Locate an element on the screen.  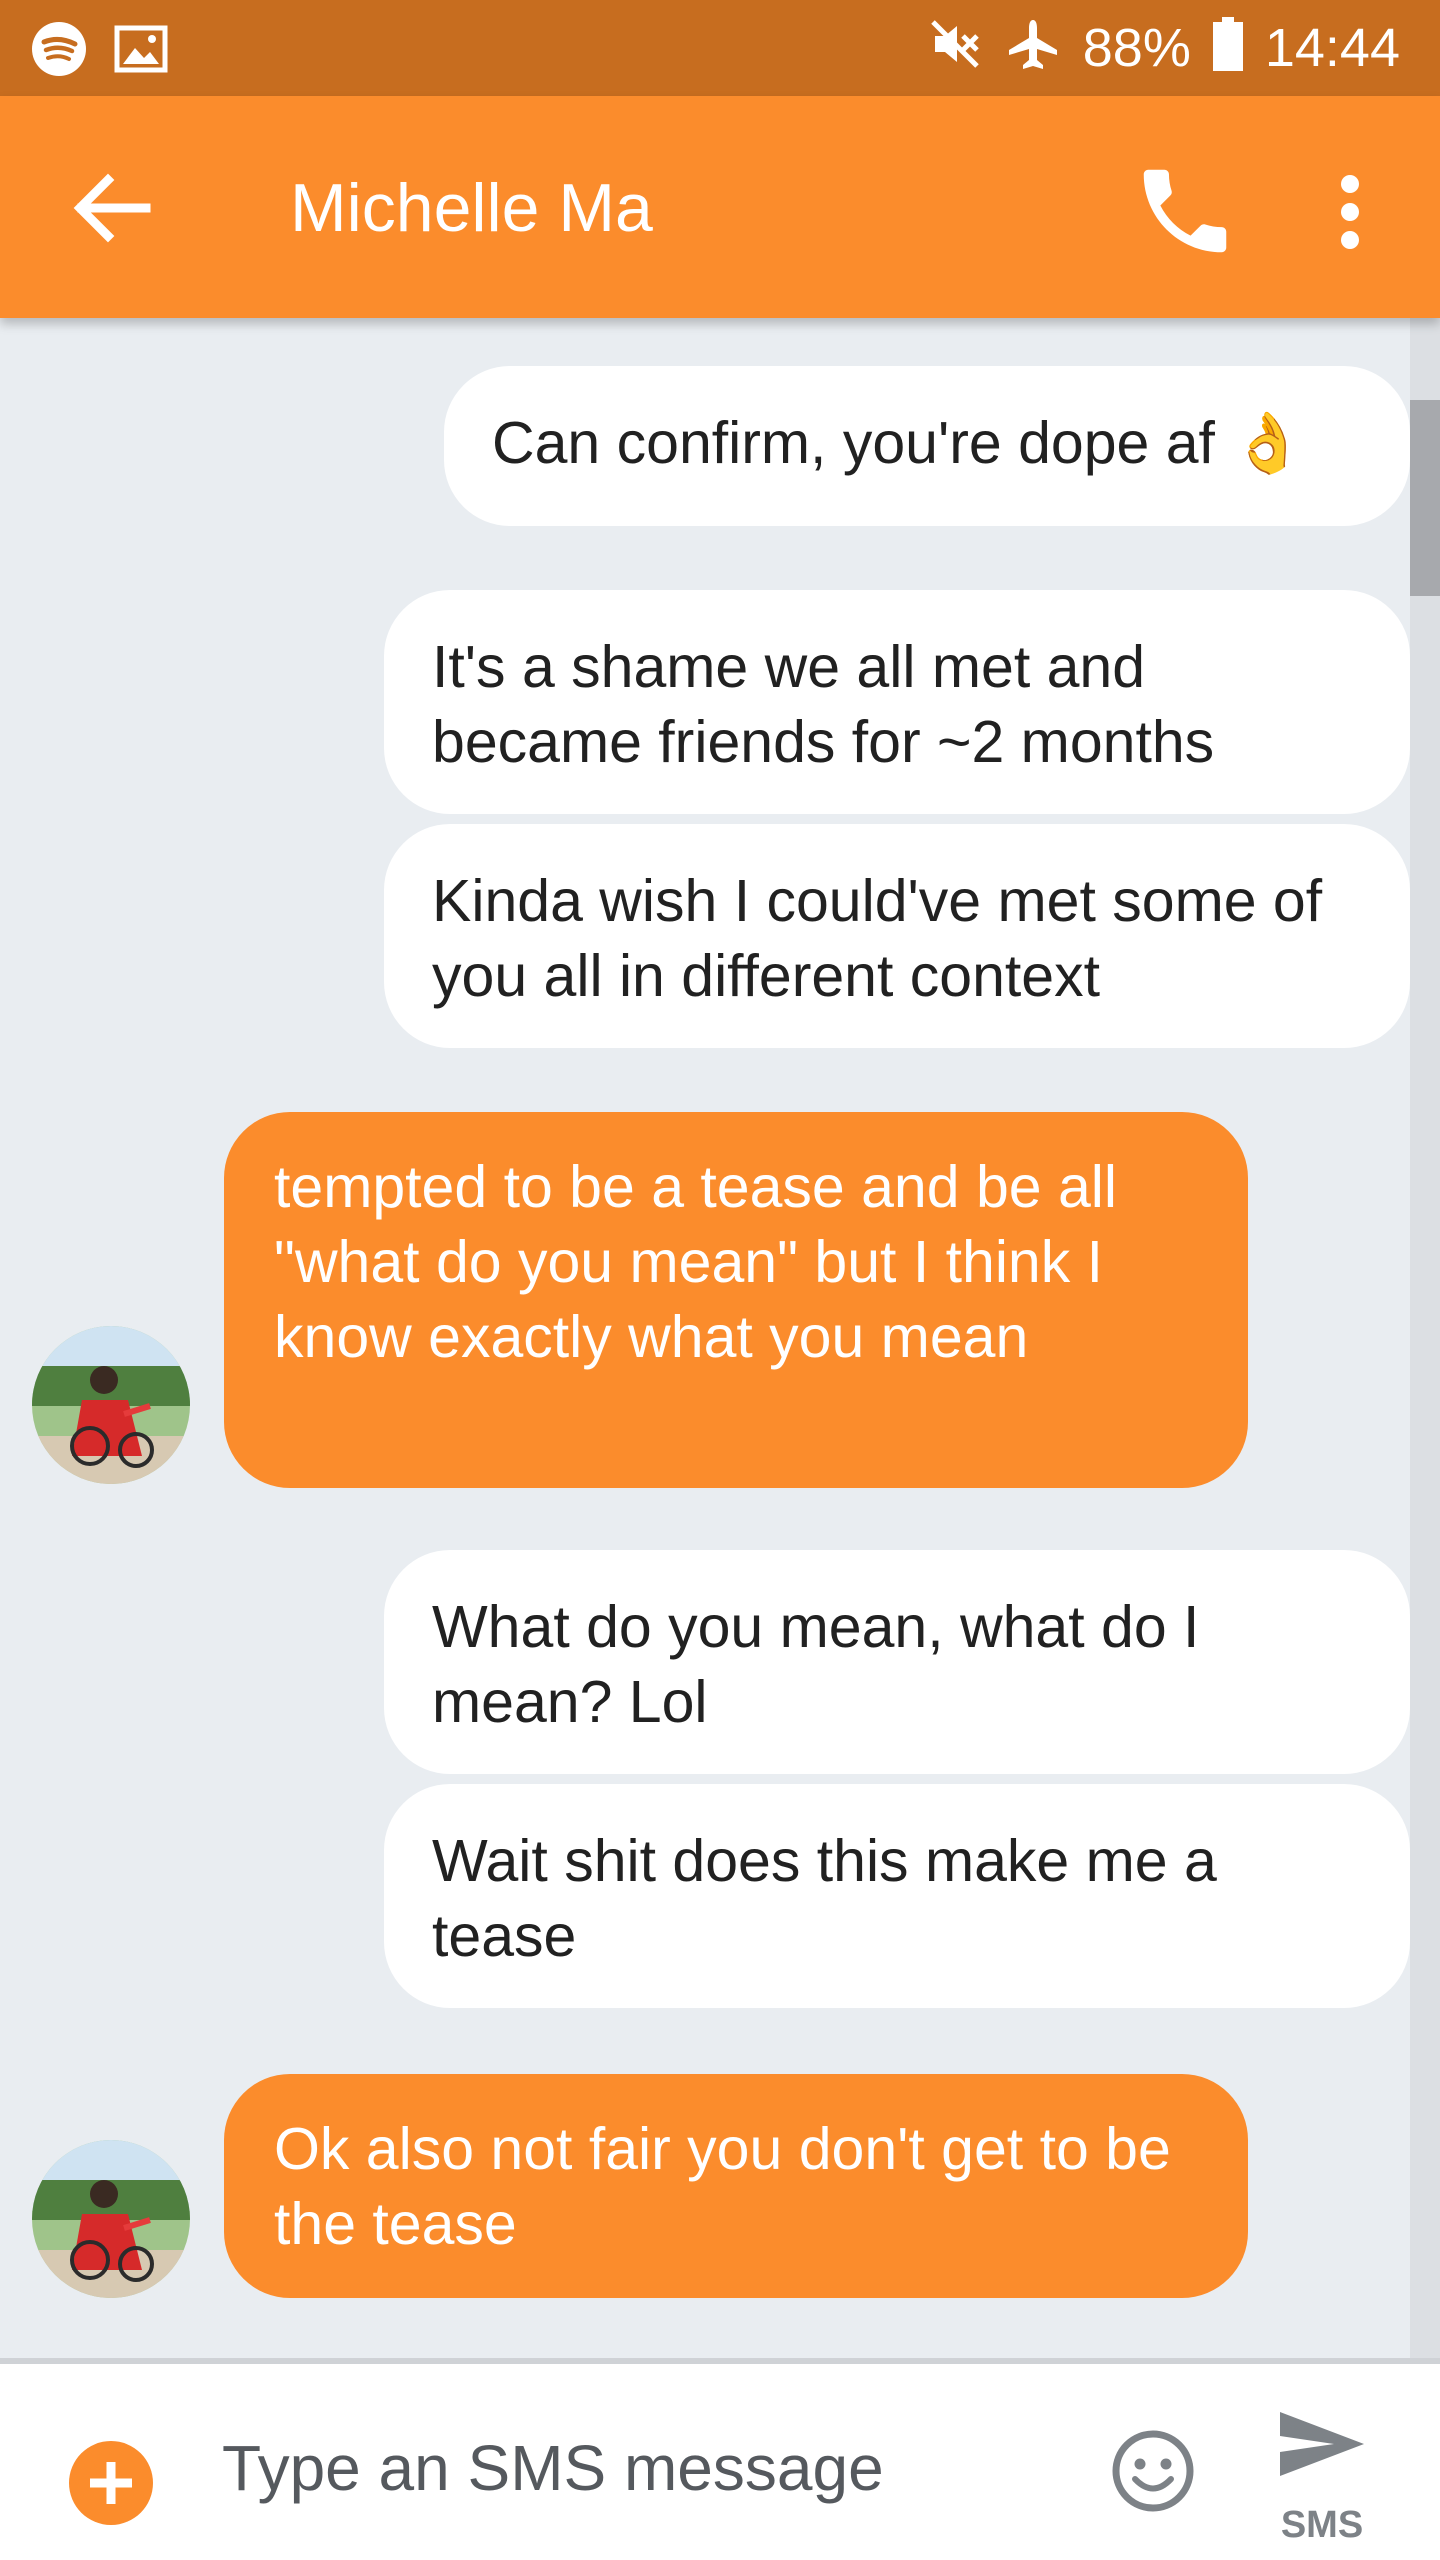
message-text: Wait shit does this make me a tease is located at coordinates (824, 1898).